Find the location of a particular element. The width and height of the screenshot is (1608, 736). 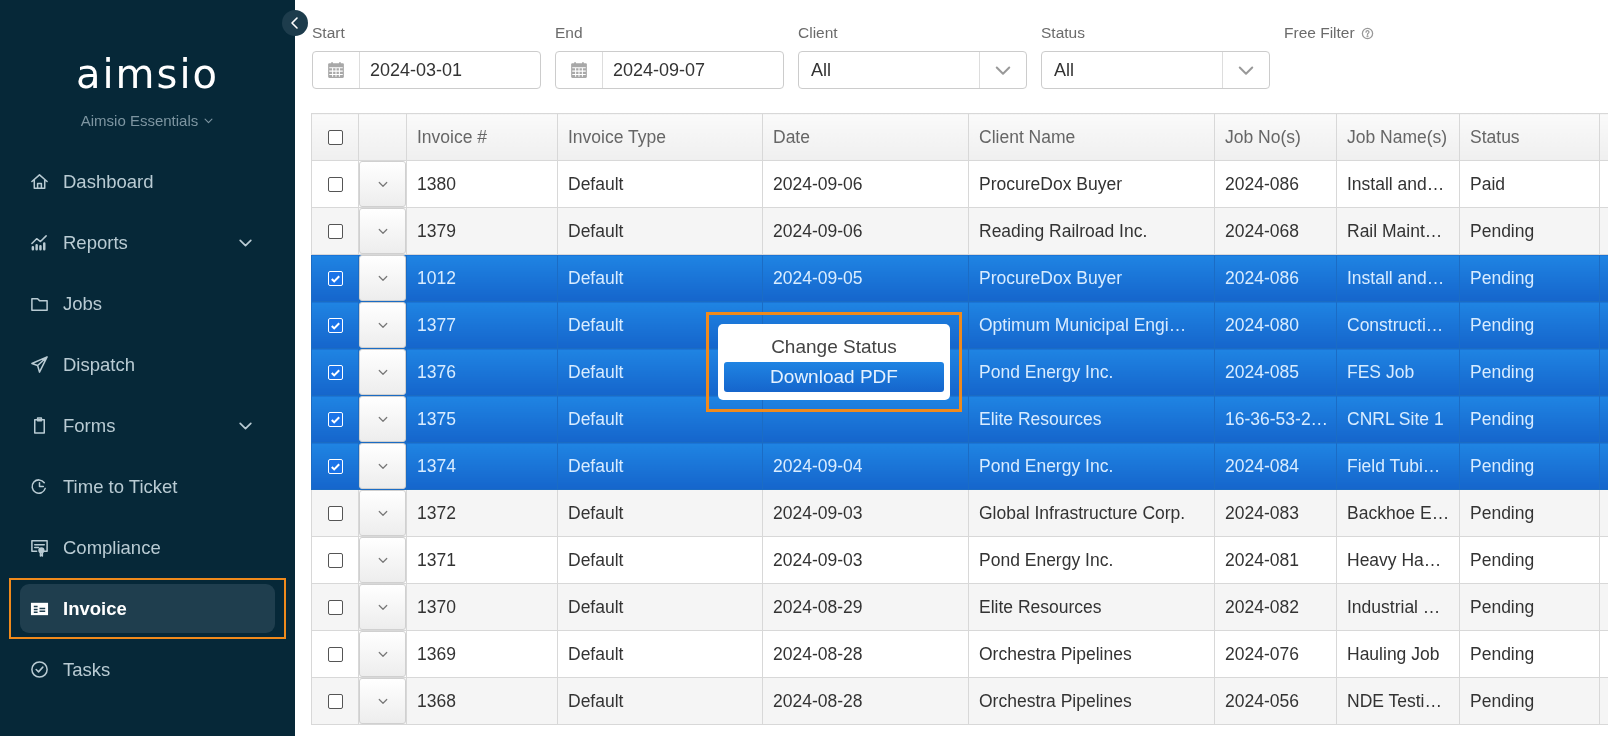

table-cell: 2024-083 is located at coordinates (1262, 512).